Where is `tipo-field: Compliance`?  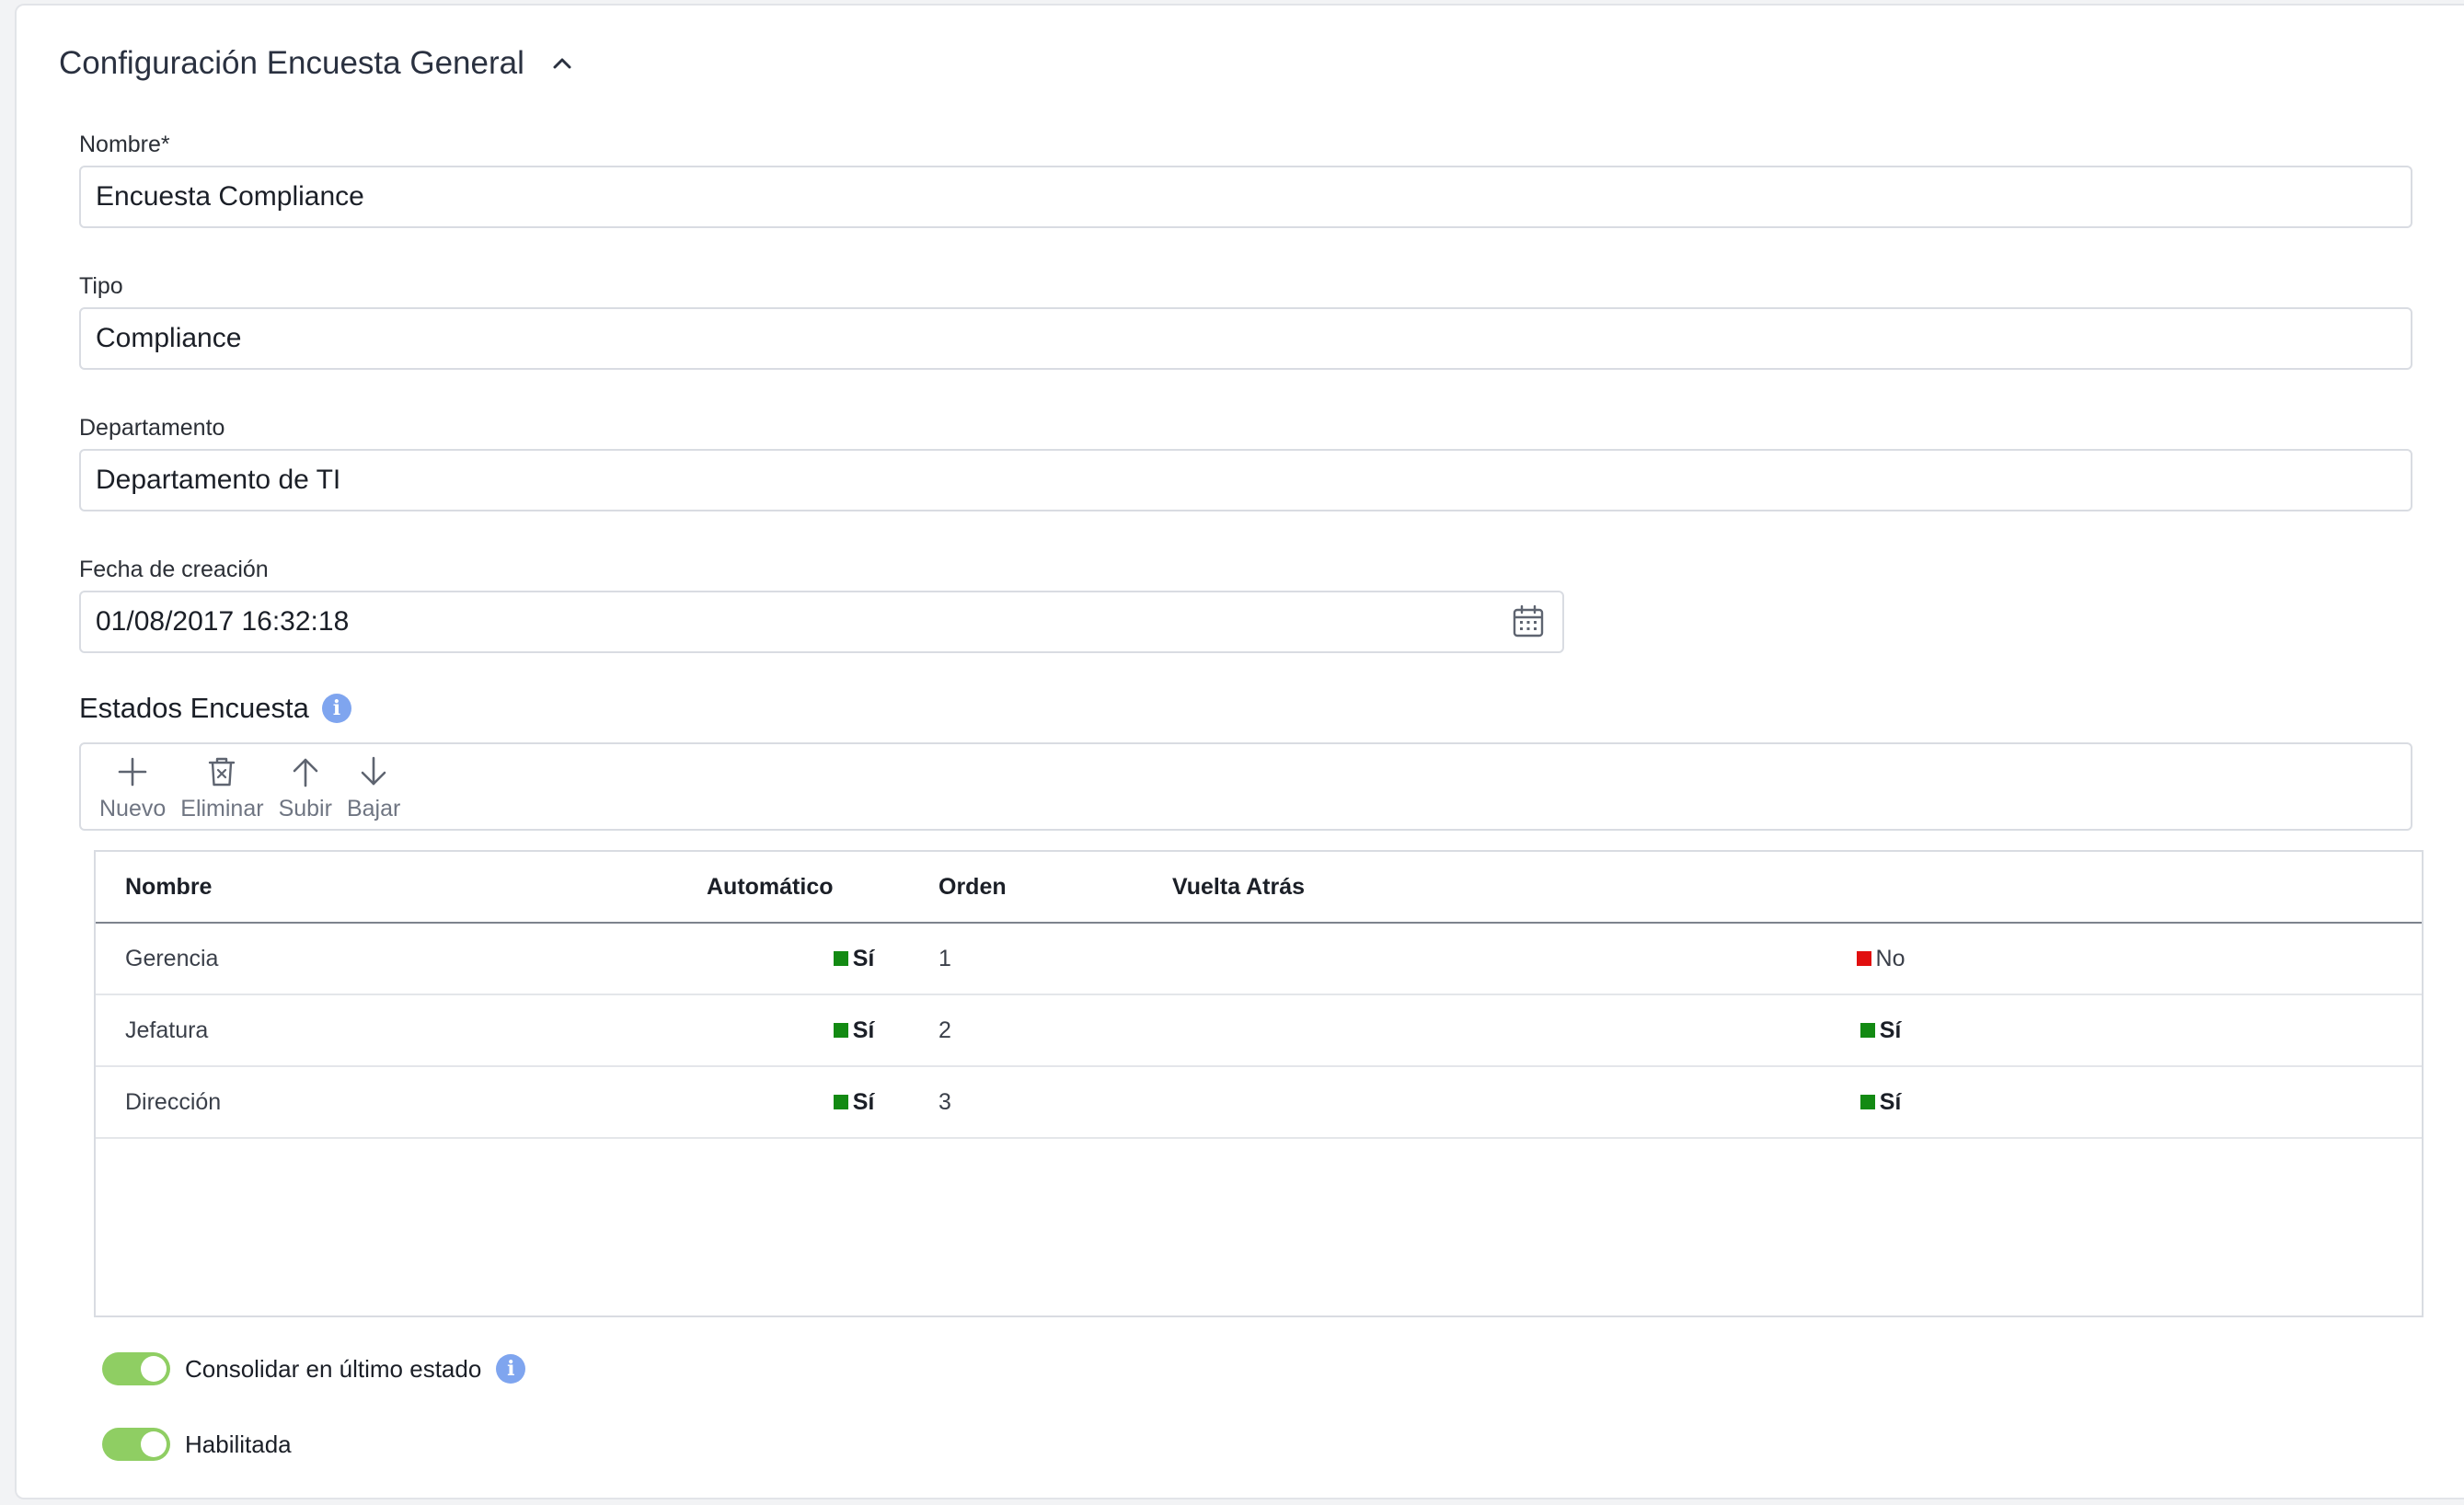 tipo-field: Compliance is located at coordinates (1245, 339).